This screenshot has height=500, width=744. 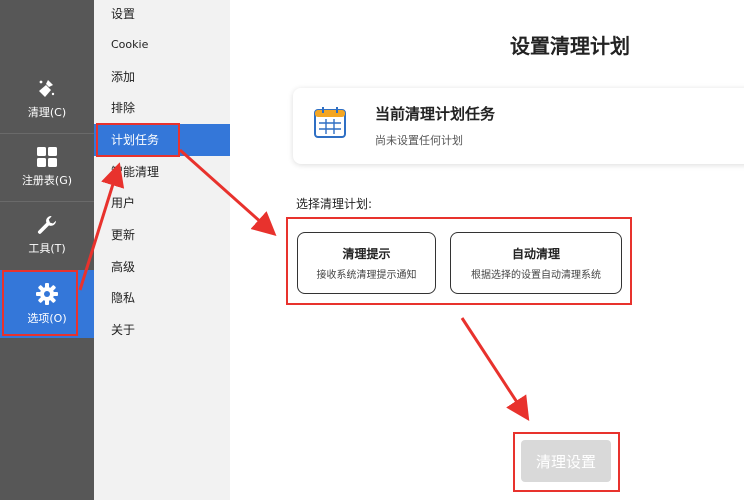 I want to click on arrow-options-to-schedule, so click(x=101, y=226).